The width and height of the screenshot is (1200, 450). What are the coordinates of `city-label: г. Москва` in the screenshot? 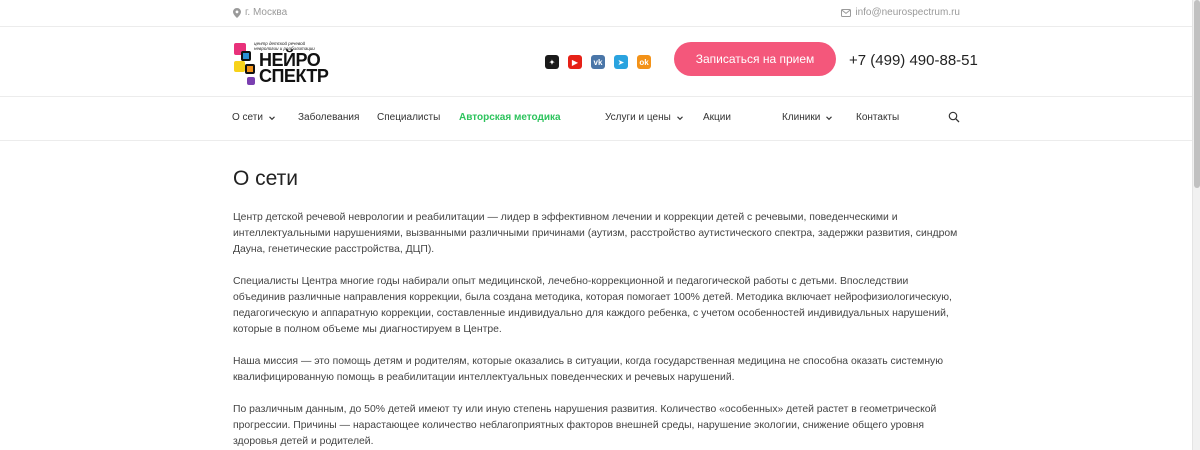 It's located at (266, 12).